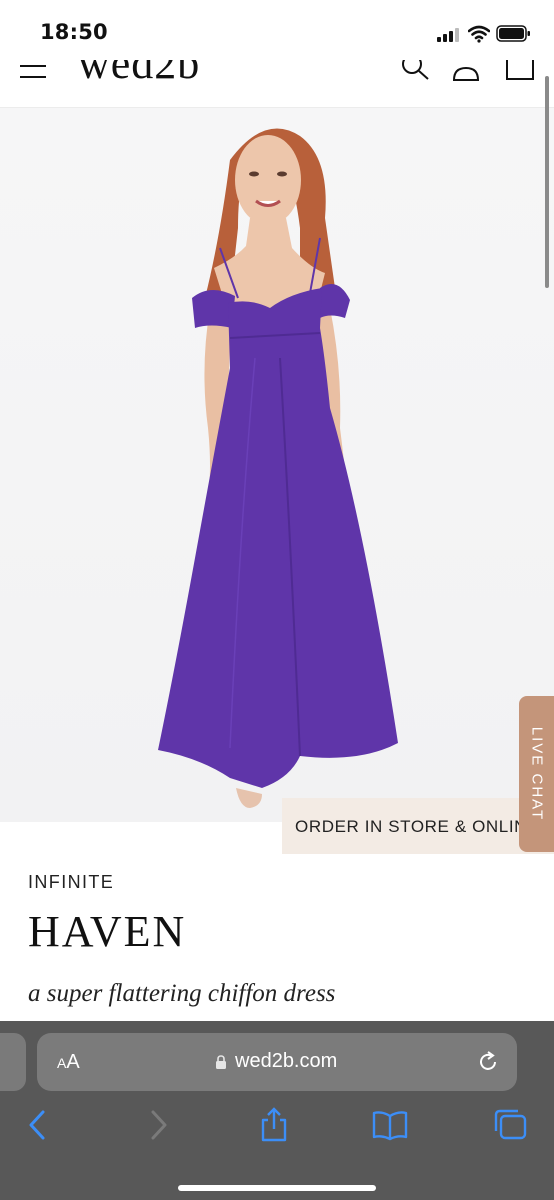 This screenshot has width=554, height=1200. Describe the element at coordinates (74, 32) in the screenshot. I see `status-time: 18:50` at that location.